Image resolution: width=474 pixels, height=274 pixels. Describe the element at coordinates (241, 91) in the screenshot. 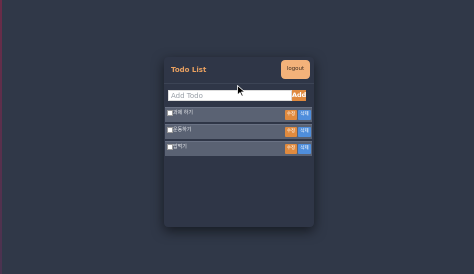

I see `mouse-pointer-icon` at that location.